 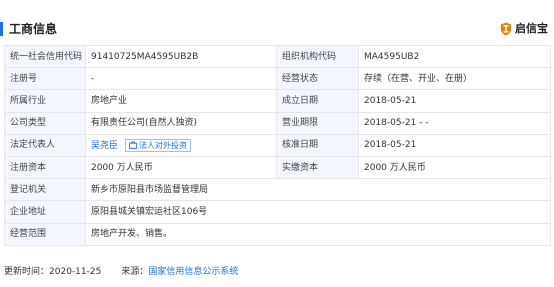 What do you see at coordinates (318, 212) in the screenshot?
I see `value-company-address: 原阳县城关镇宏运社区106号` at bounding box center [318, 212].